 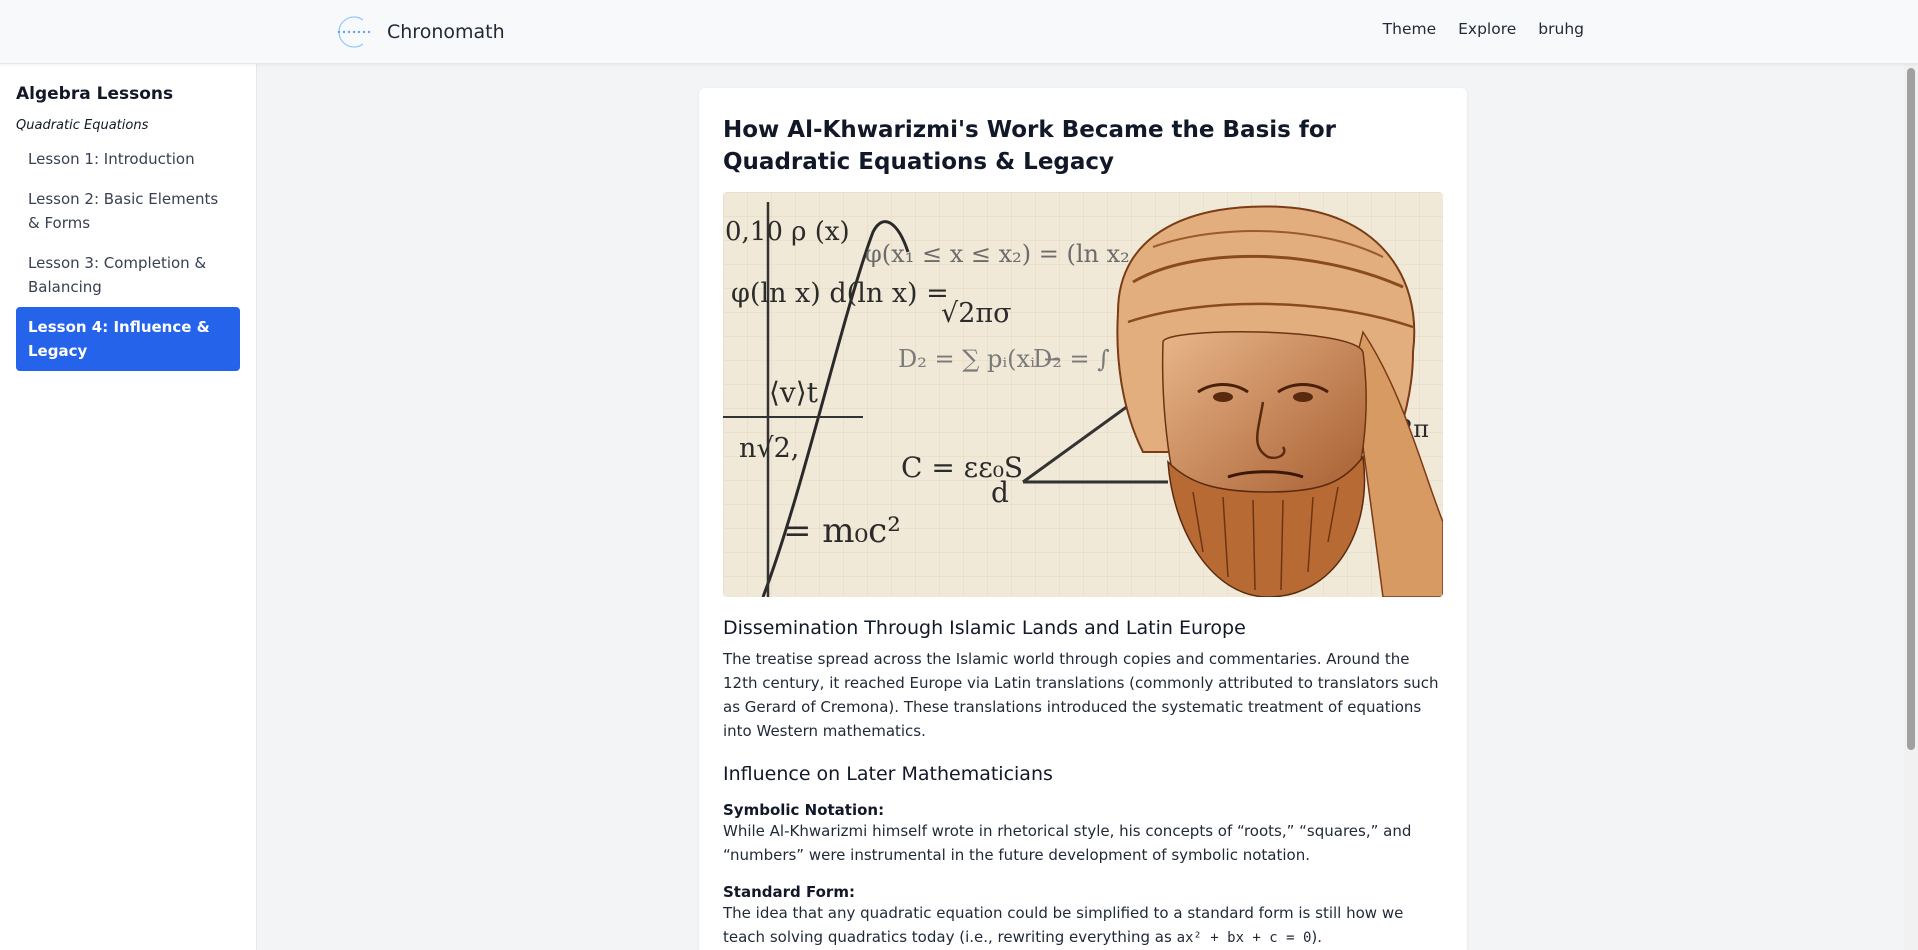 What do you see at coordinates (787, 232) in the screenshot?
I see `formula-text: 0,10 ρ (x)` at bounding box center [787, 232].